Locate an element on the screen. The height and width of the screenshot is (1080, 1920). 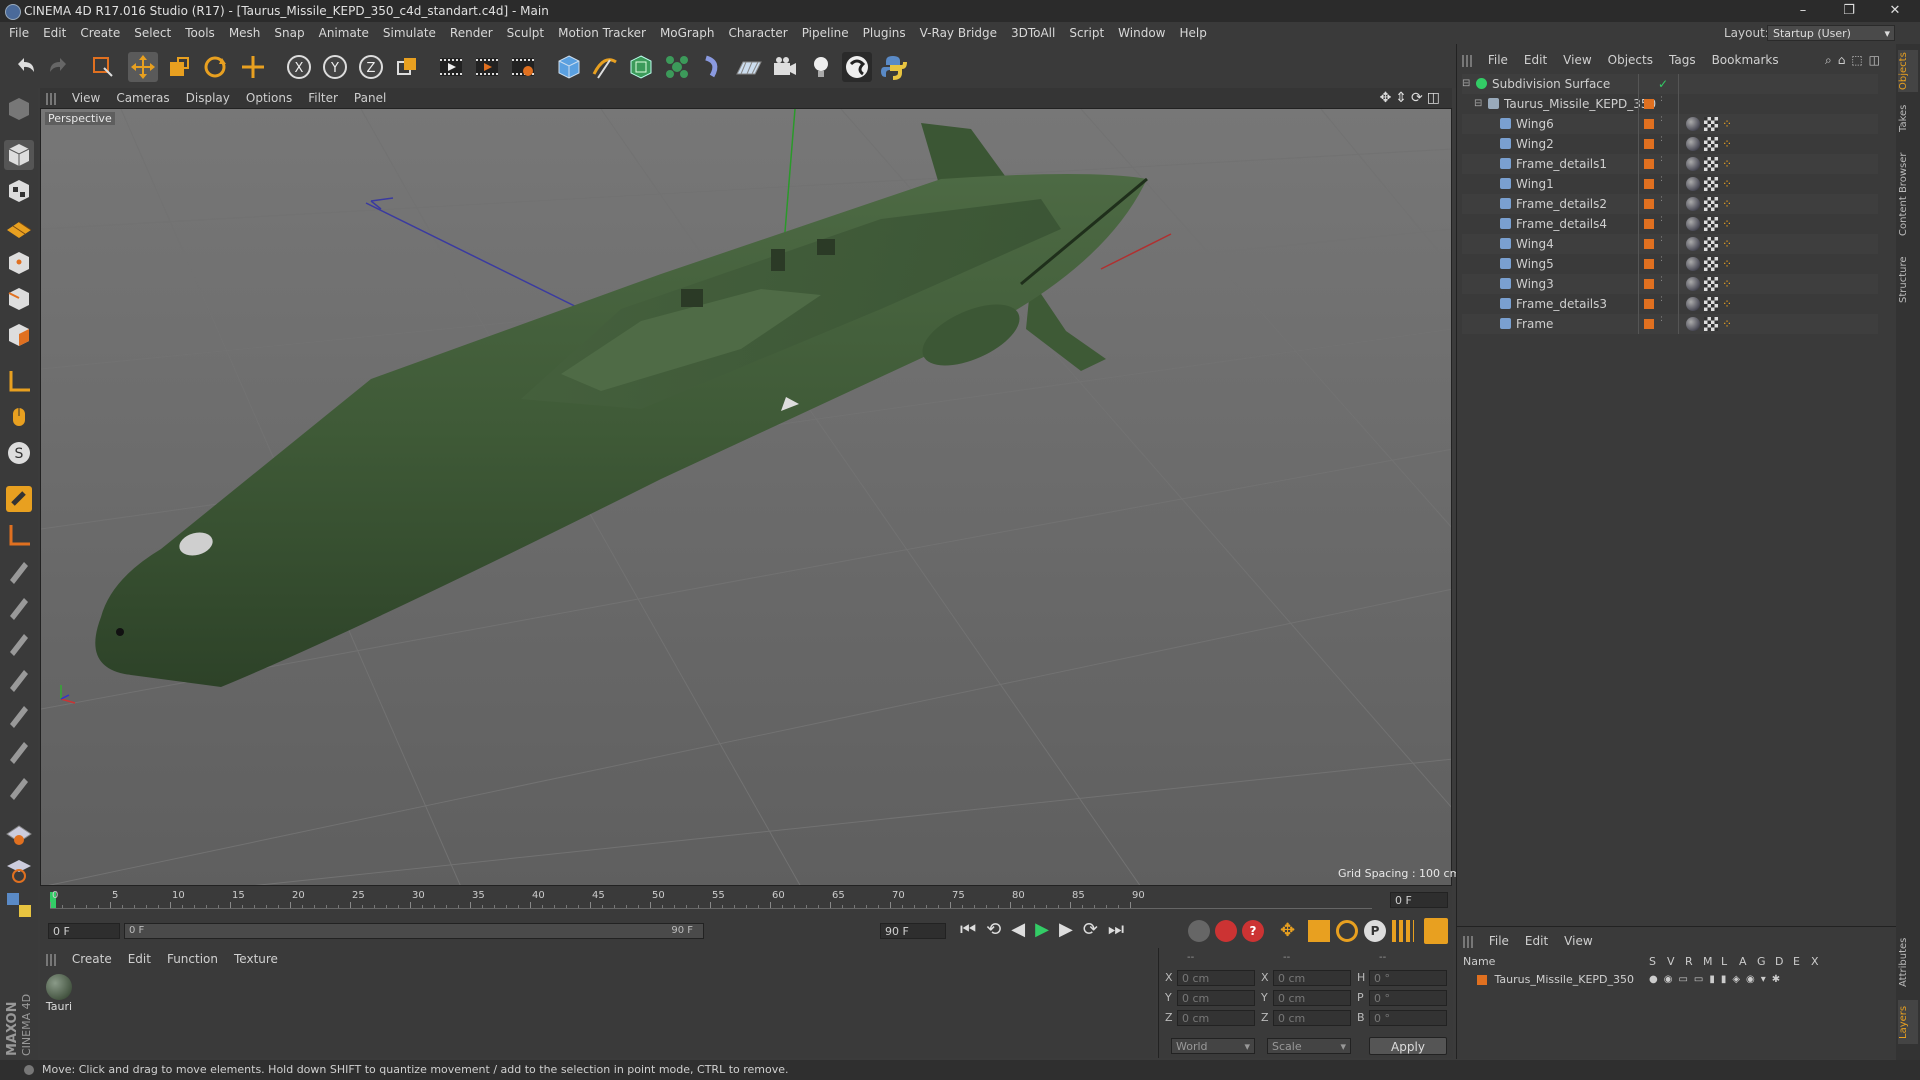
layer-column-header: V is located at coordinates (1671, 961).